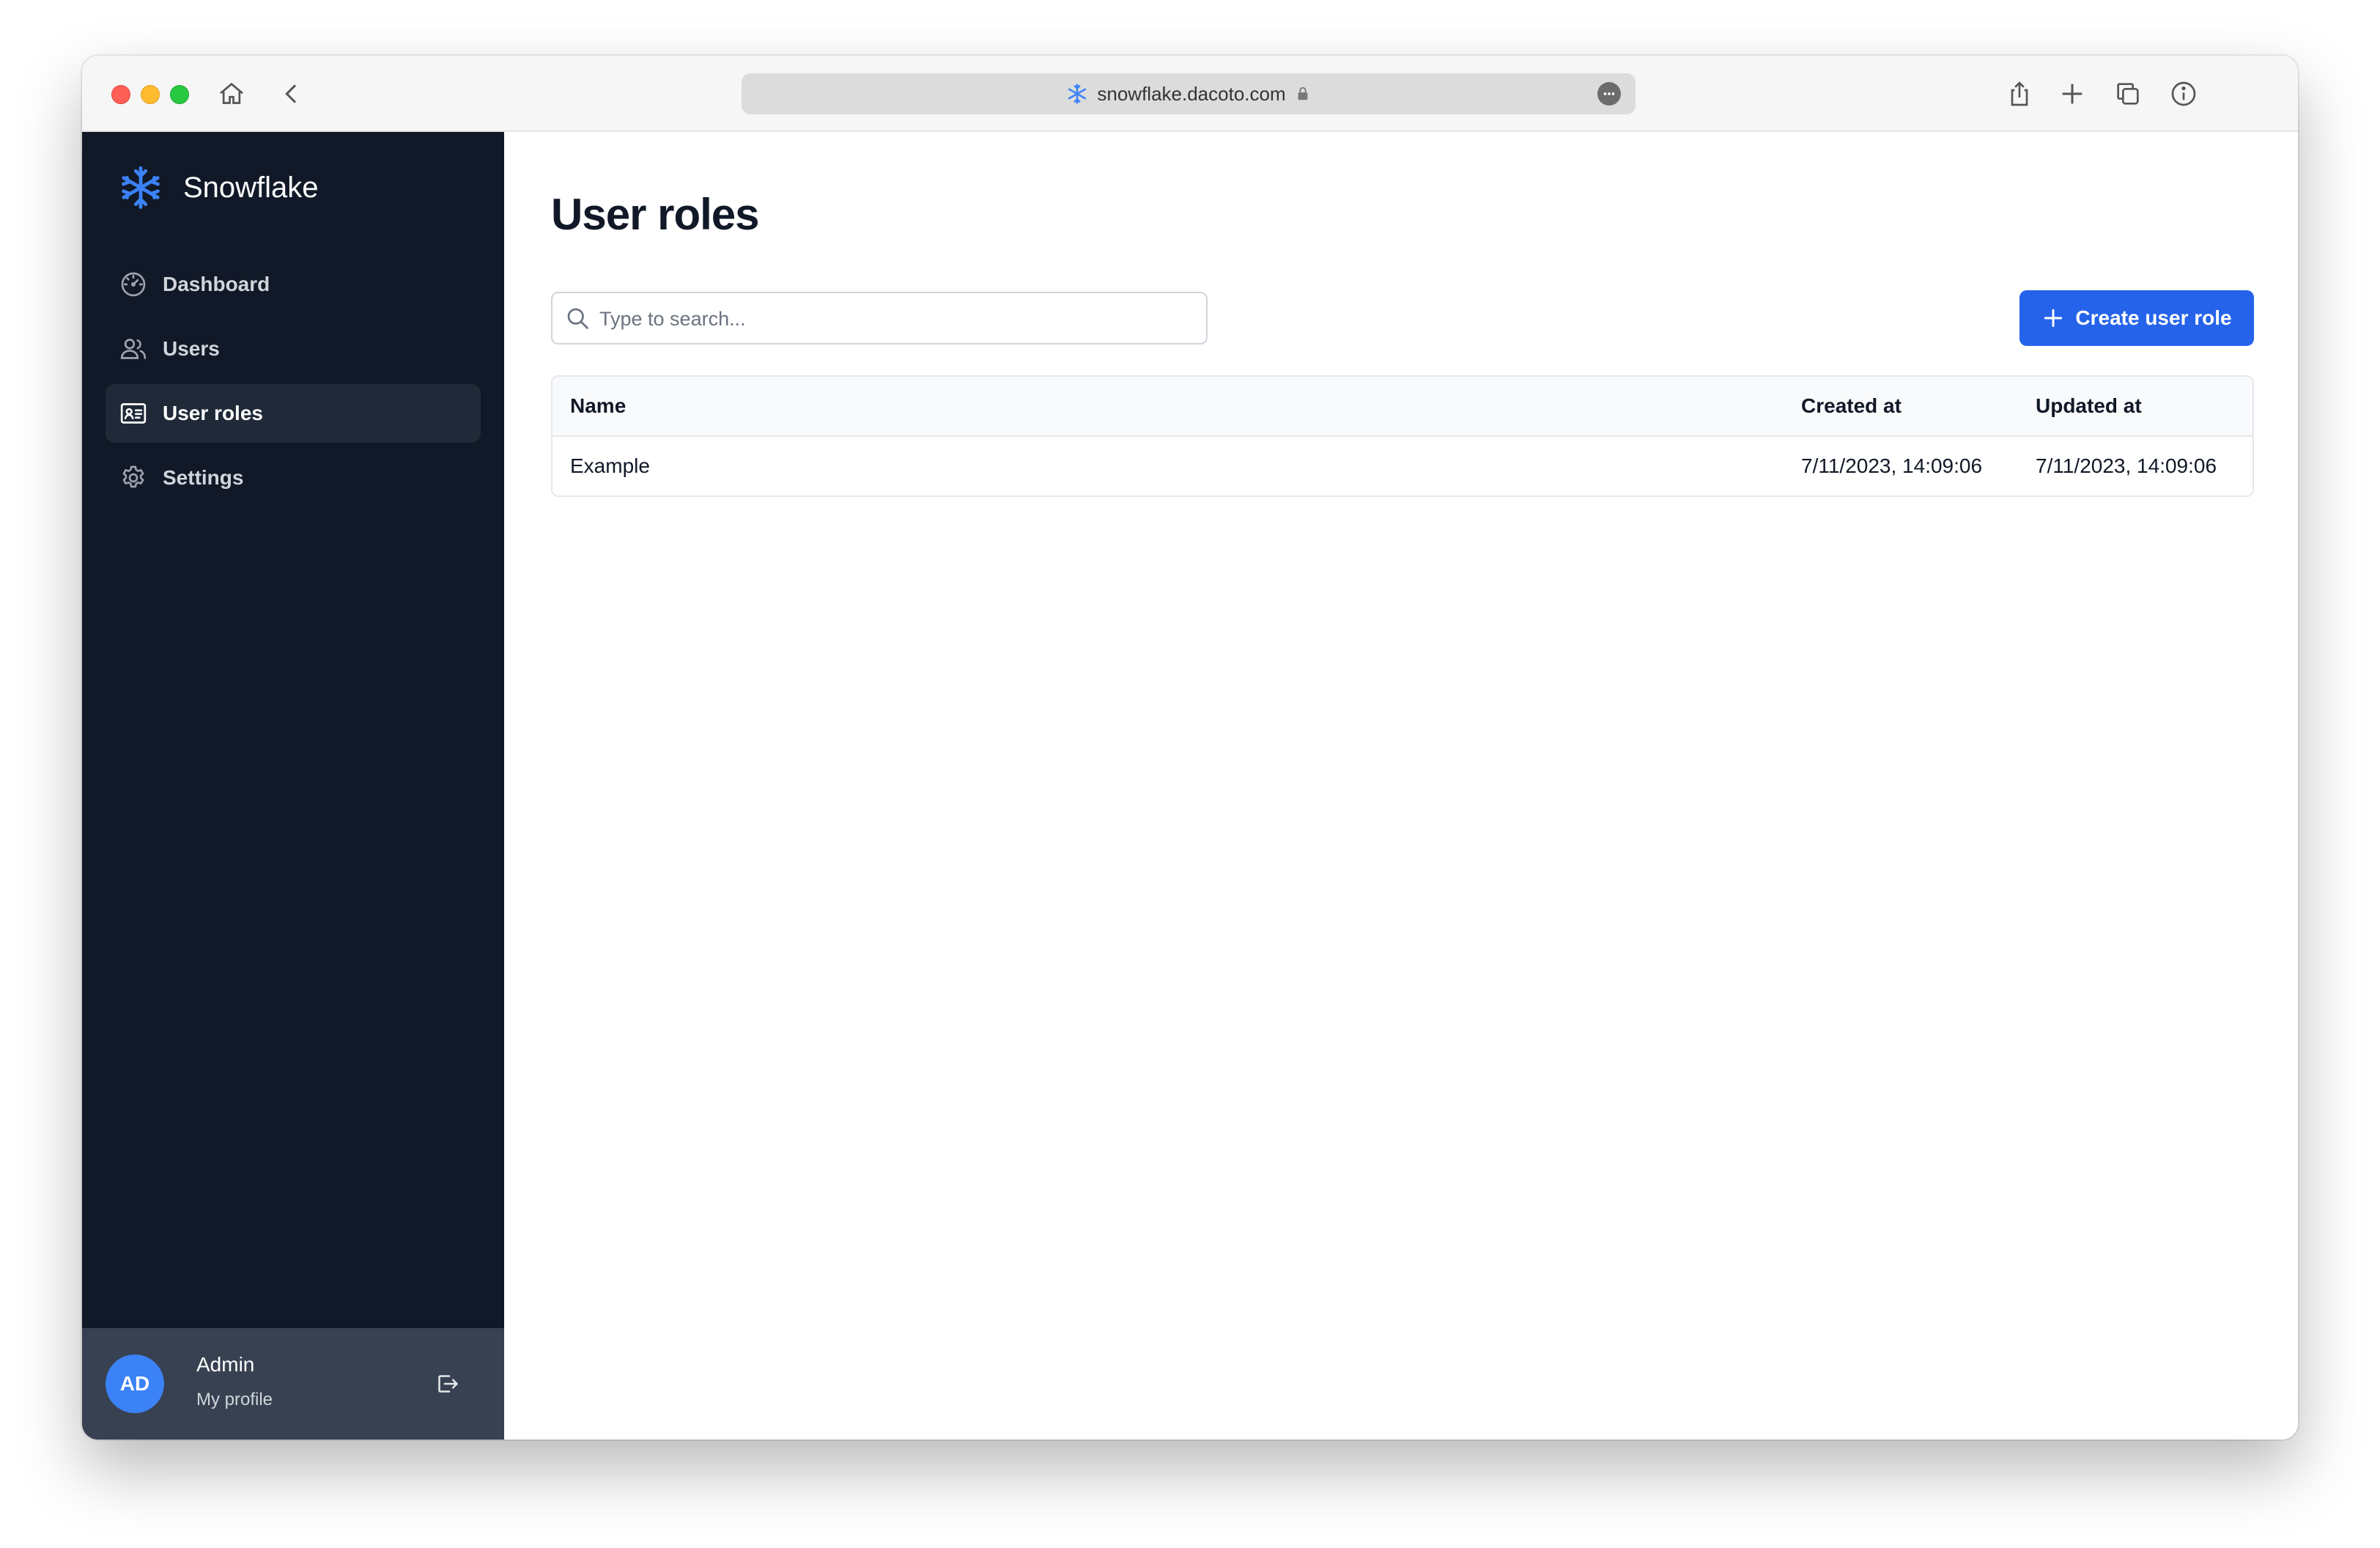 Image resolution: width=2380 pixels, height=1548 pixels. Describe the element at coordinates (135, 1383) in the screenshot. I see `avatar: AD` at that location.